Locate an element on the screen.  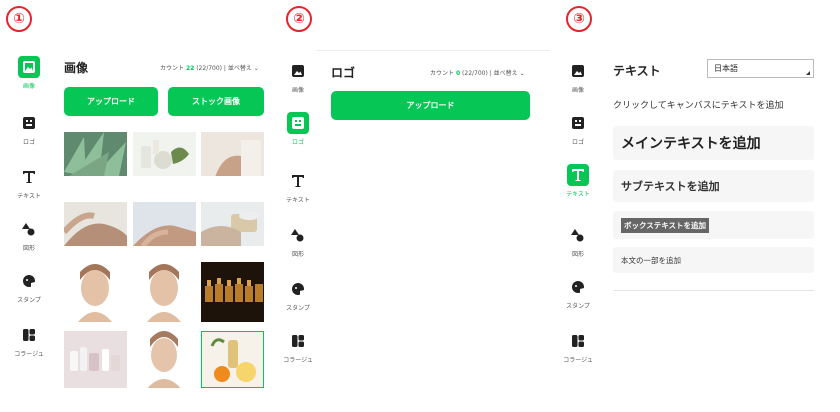
language-select: 日本語 is located at coordinates (760, 68).